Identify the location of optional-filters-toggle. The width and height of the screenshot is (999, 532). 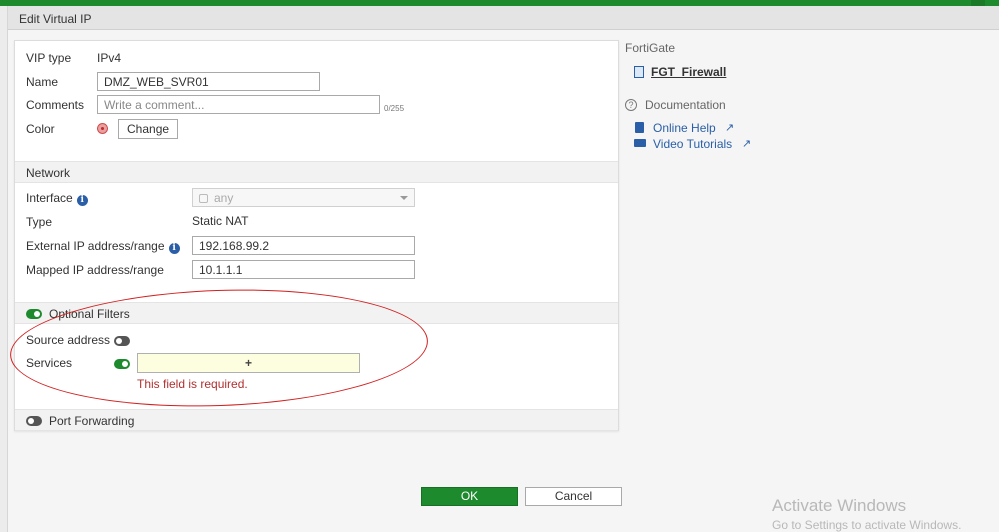
(34, 314).